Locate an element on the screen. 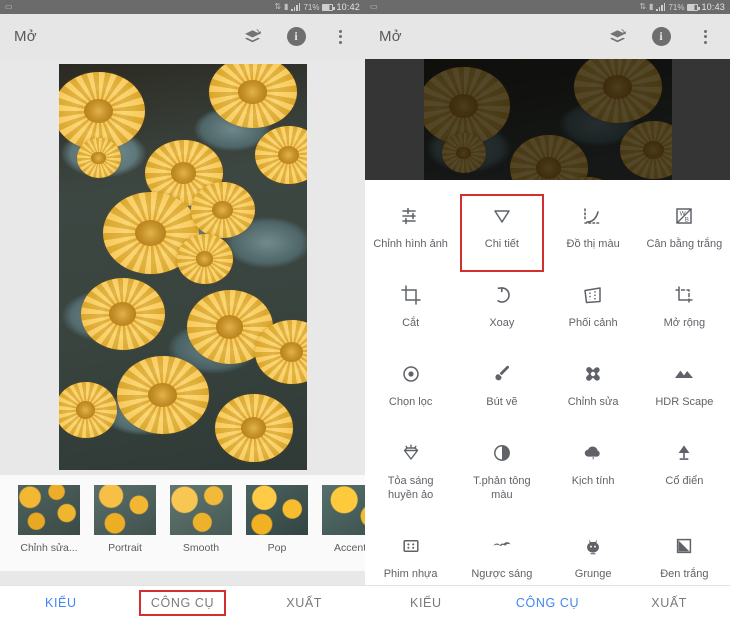 This screenshot has width=730, height=620. tool-label: Chỉnh sửa is located at coordinates (593, 402).